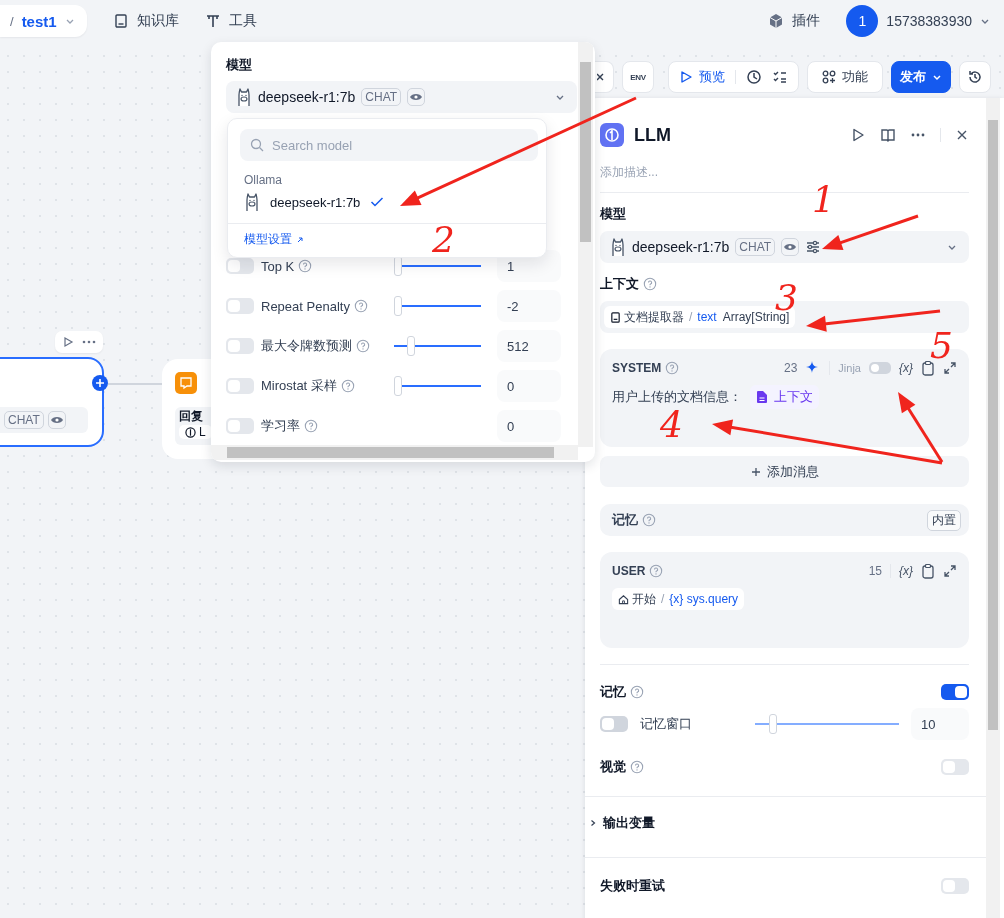 Image resolution: width=1004 pixels, height=918 pixels. Describe the element at coordinates (784, 471) in the screenshot. I see `add-message-button: 添加消息` at that location.